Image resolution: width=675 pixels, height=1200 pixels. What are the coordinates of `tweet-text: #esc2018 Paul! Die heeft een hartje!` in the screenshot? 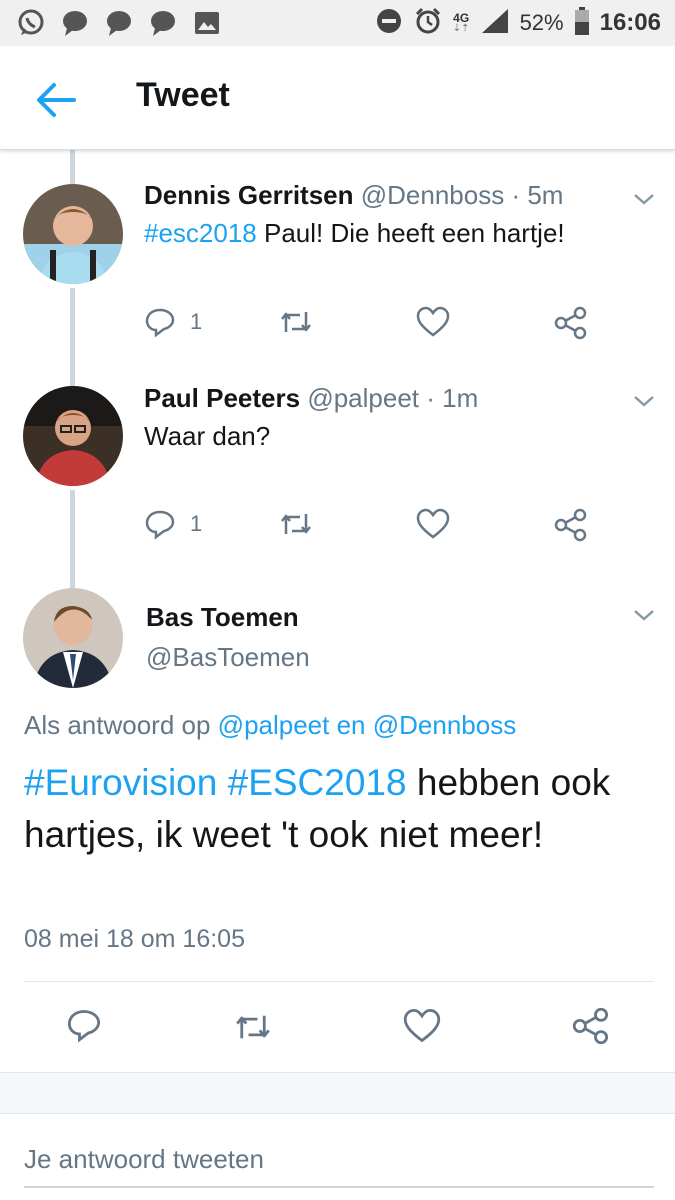 It's located at (354, 233).